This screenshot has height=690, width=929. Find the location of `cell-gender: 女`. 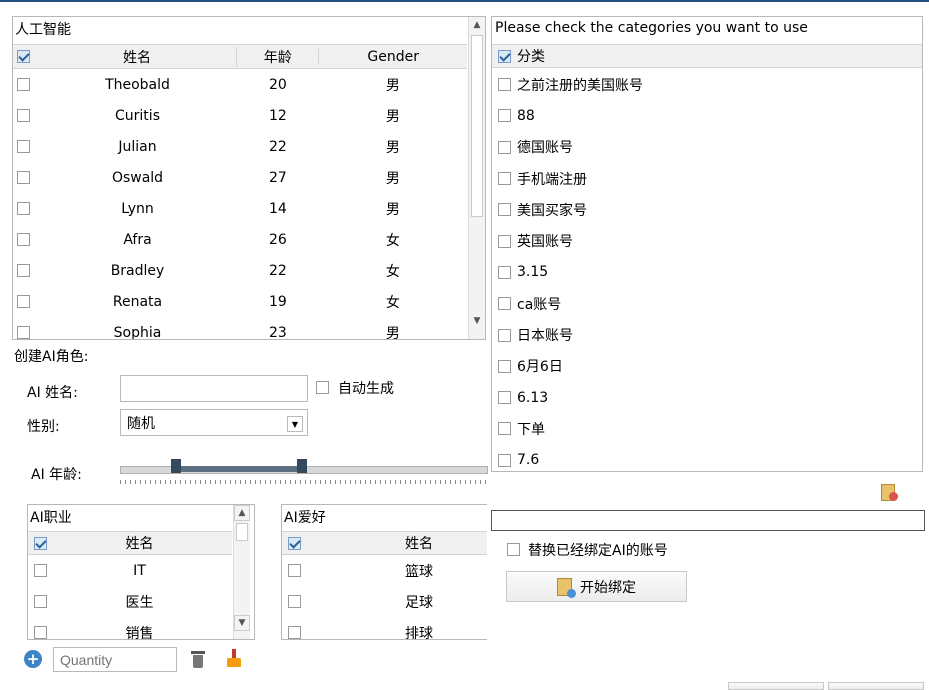

cell-gender: 女 is located at coordinates (392, 240).